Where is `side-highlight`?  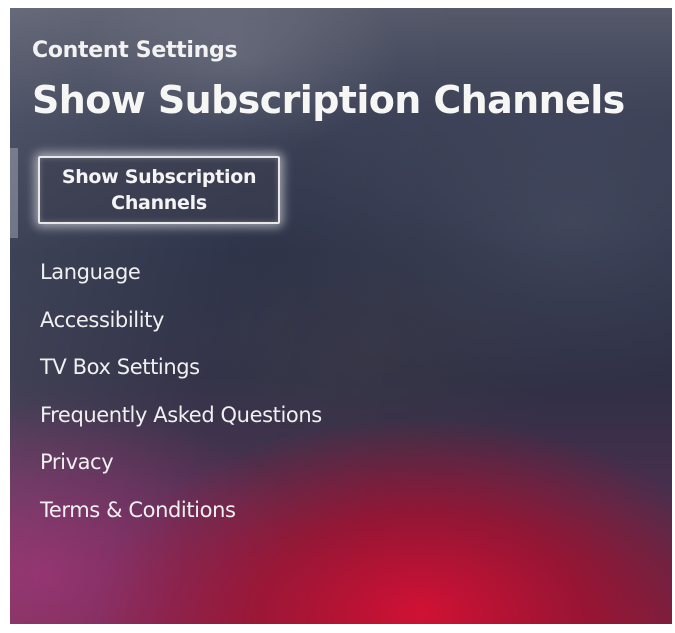 side-highlight is located at coordinates (14, 193).